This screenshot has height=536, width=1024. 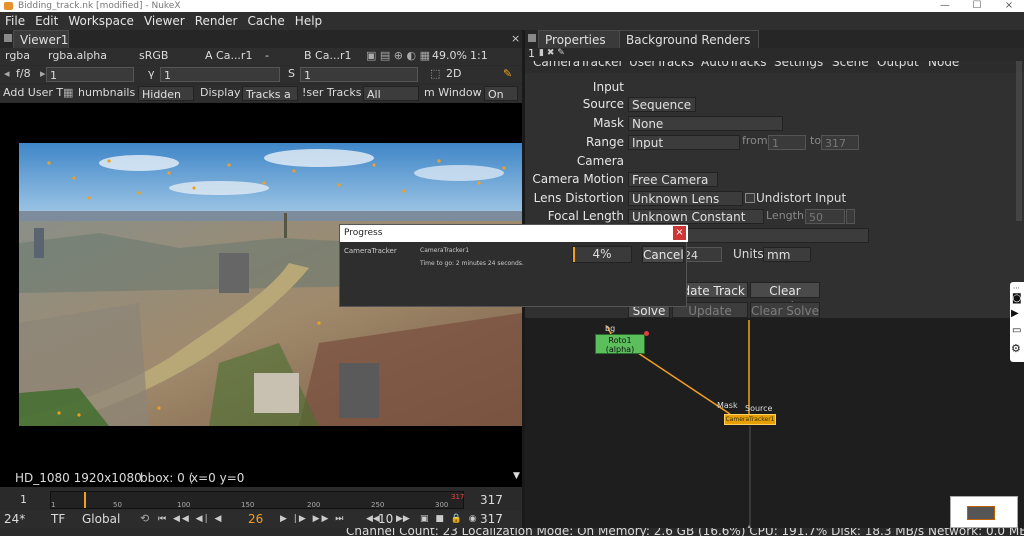 What do you see at coordinates (515, 38) in the screenshot?
I see `close-pane-icon: ×` at bounding box center [515, 38].